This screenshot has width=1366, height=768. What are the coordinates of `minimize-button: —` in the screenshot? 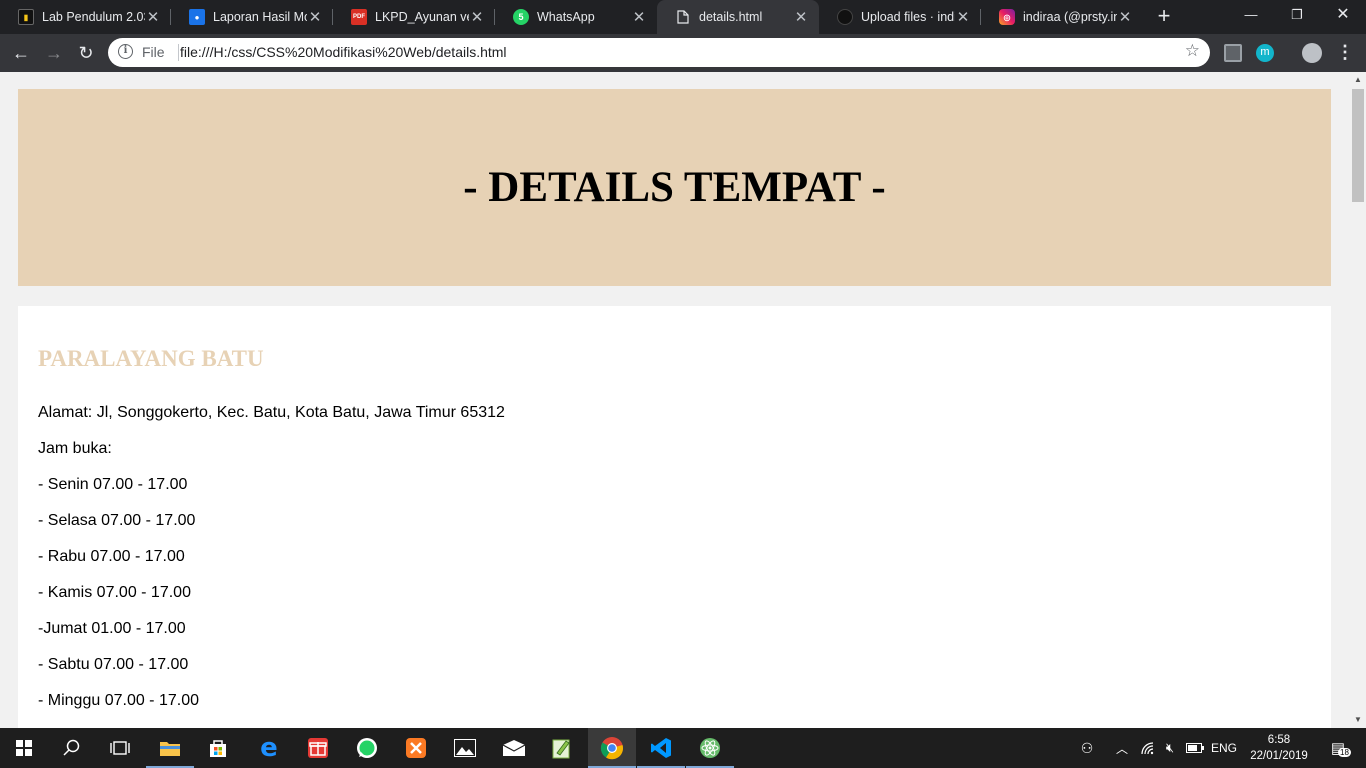 It's located at (1251, 15).